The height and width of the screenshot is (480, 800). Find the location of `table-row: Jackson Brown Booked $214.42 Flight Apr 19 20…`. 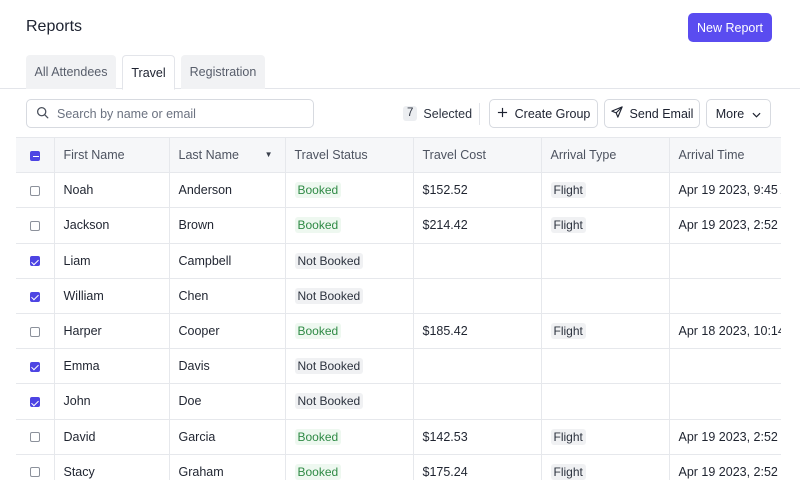

table-row: Jackson Brown Booked $214.42 Flight Apr 19 20… is located at coordinates (398, 225).